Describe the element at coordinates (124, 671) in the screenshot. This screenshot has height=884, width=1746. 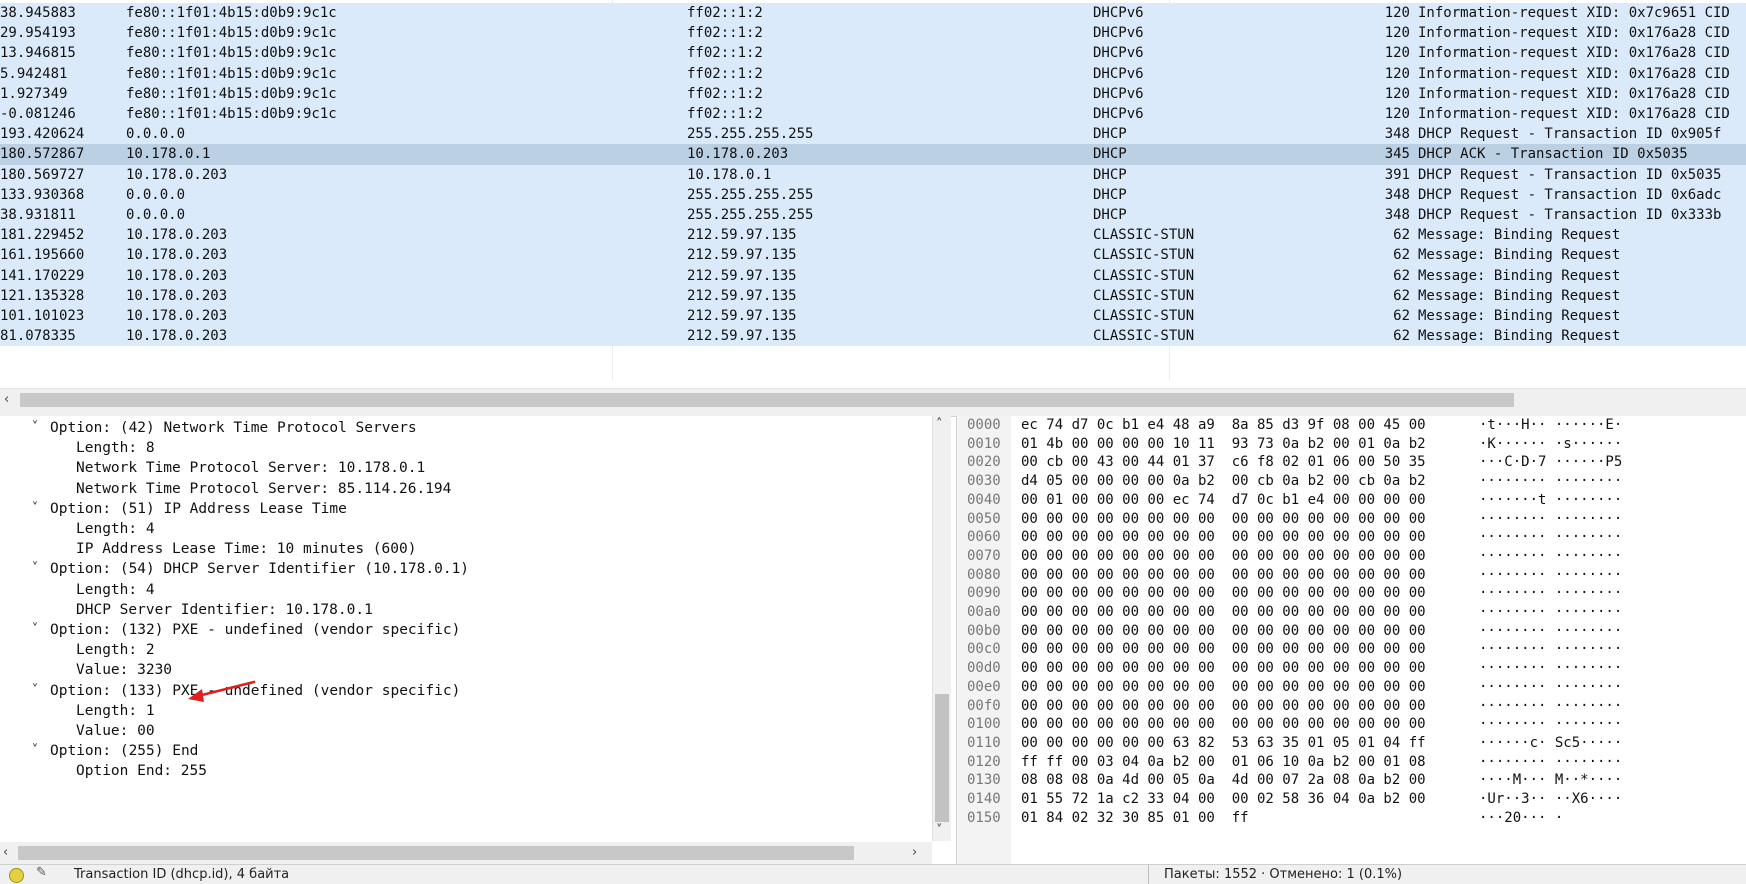
I see `tree-field: Value: 3230` at that location.